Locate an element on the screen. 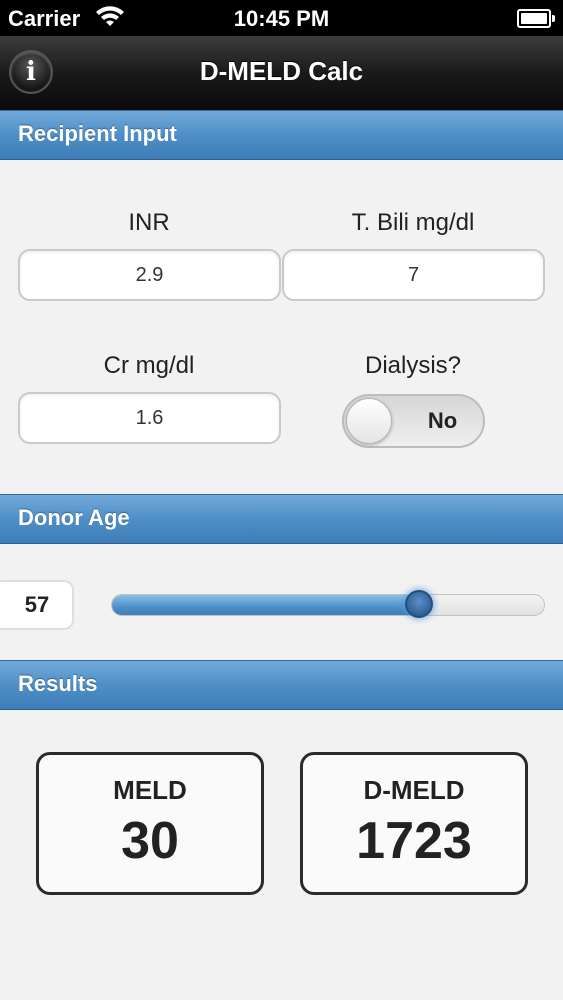 The width and height of the screenshot is (563, 1000). dialysis-toggle-state: No is located at coordinates (442, 420).